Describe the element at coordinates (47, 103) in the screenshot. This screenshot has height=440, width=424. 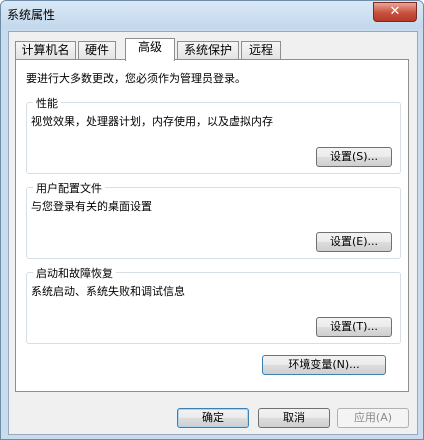
I see `performance-title: 性能` at that location.